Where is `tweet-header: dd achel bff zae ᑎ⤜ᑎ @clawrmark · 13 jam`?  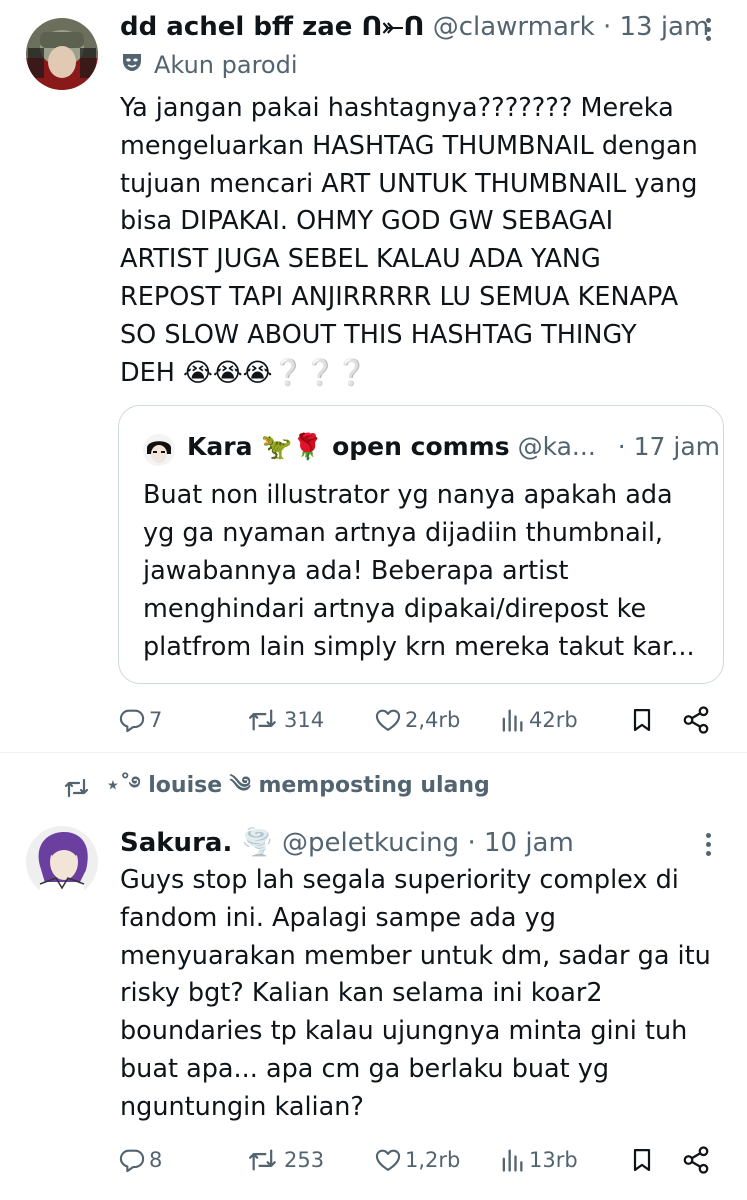
tweet-header: dd achel bff zae ᑎ⤜ᑎ @clawrmark · 13 jam is located at coordinates (414, 27).